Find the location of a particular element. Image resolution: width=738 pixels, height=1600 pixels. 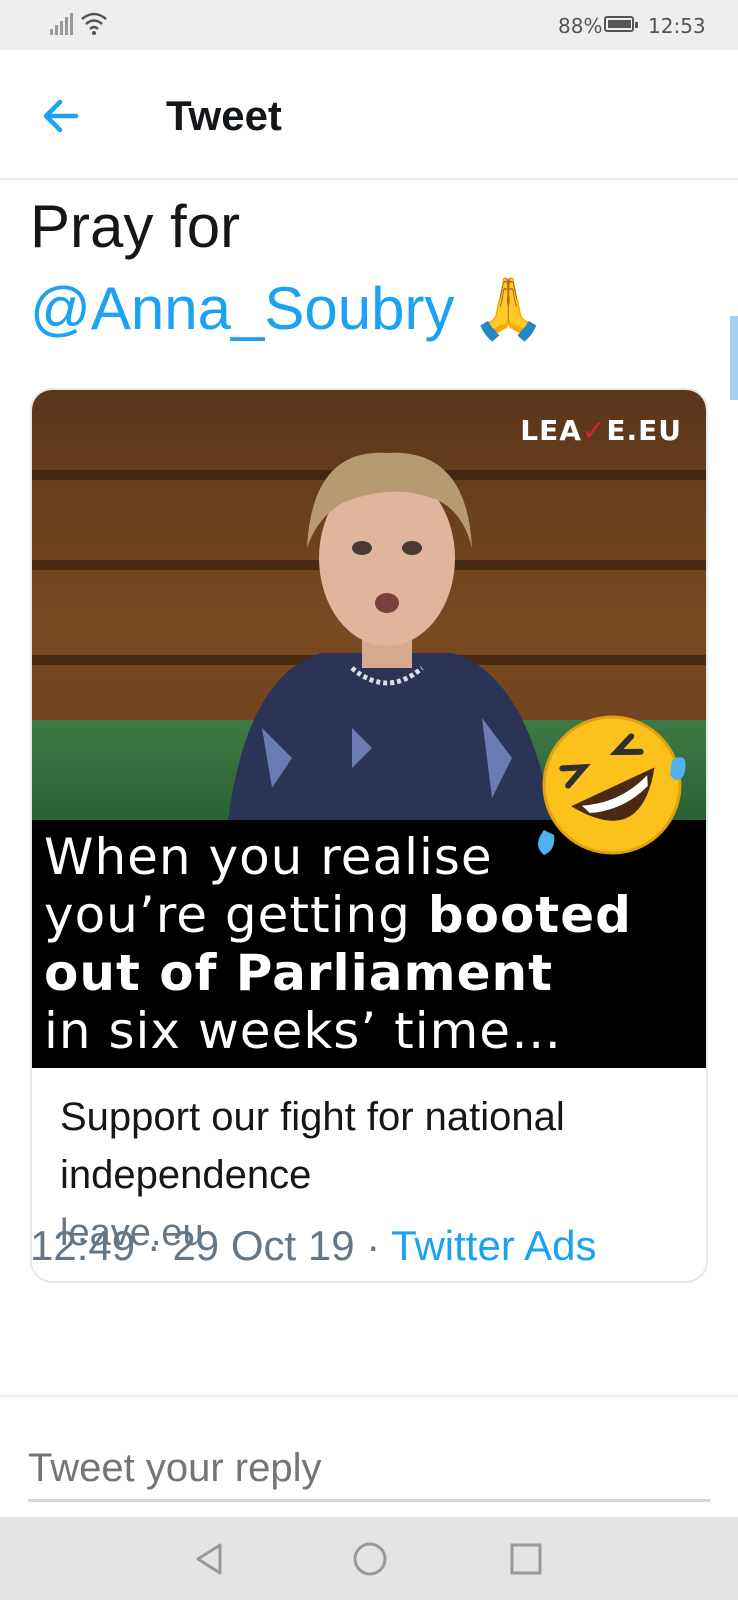

tweet-meta: 12:49 · 29 Oct 19 · Twitter Ads is located at coordinates (313, 1245).